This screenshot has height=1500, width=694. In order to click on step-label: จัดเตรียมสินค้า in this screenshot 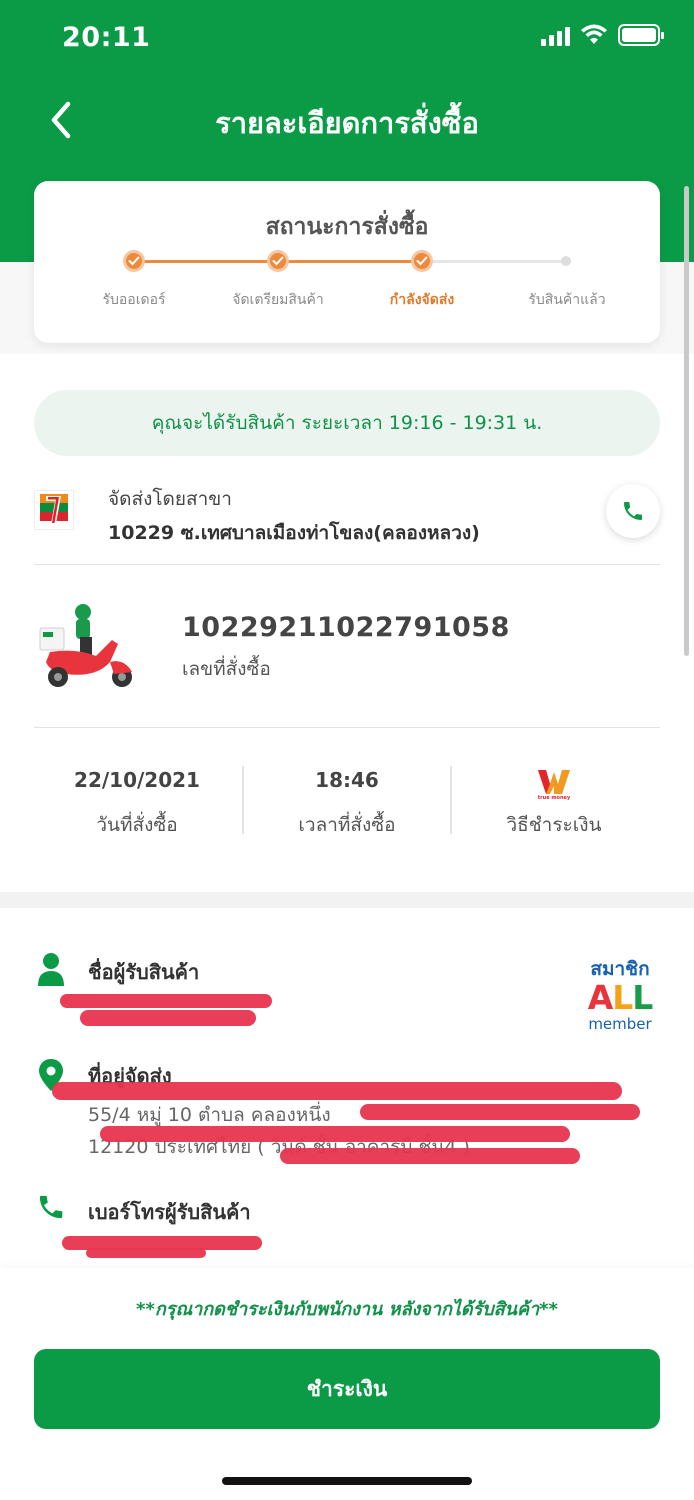, I will do `click(278, 300)`.